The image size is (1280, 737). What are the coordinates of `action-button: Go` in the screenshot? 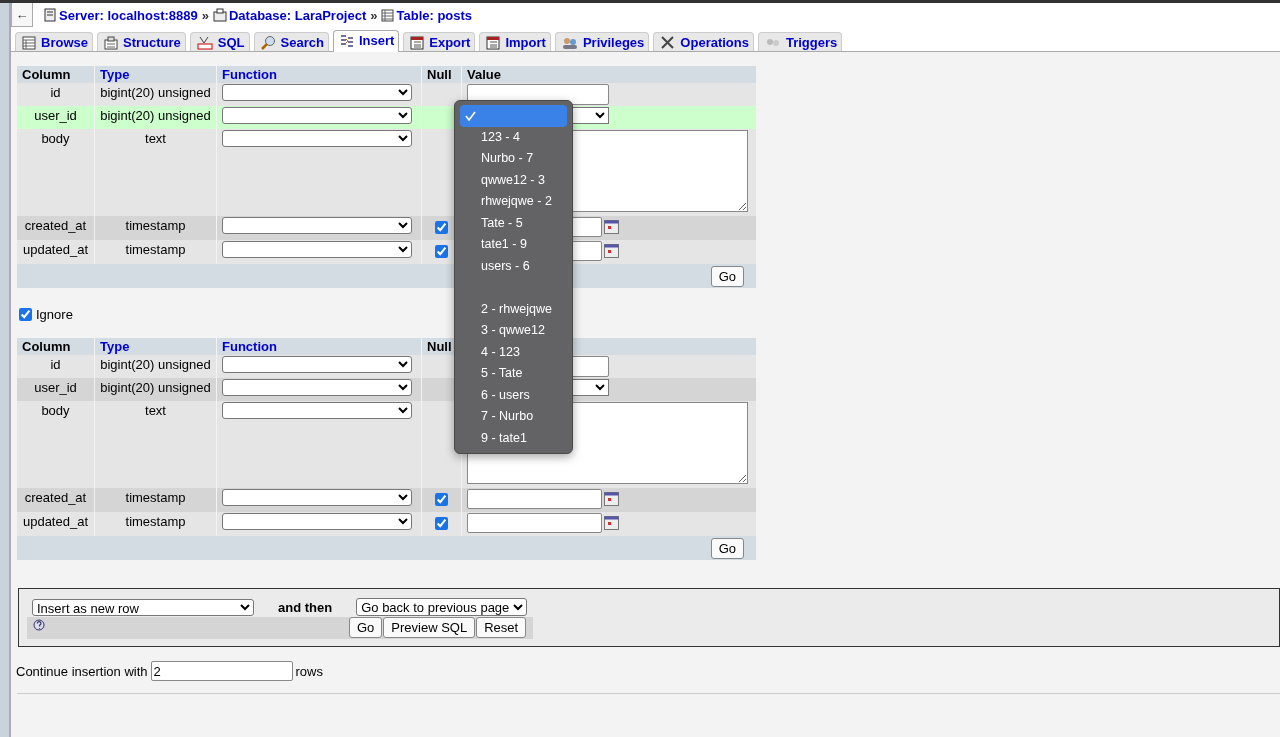 It's located at (366, 627).